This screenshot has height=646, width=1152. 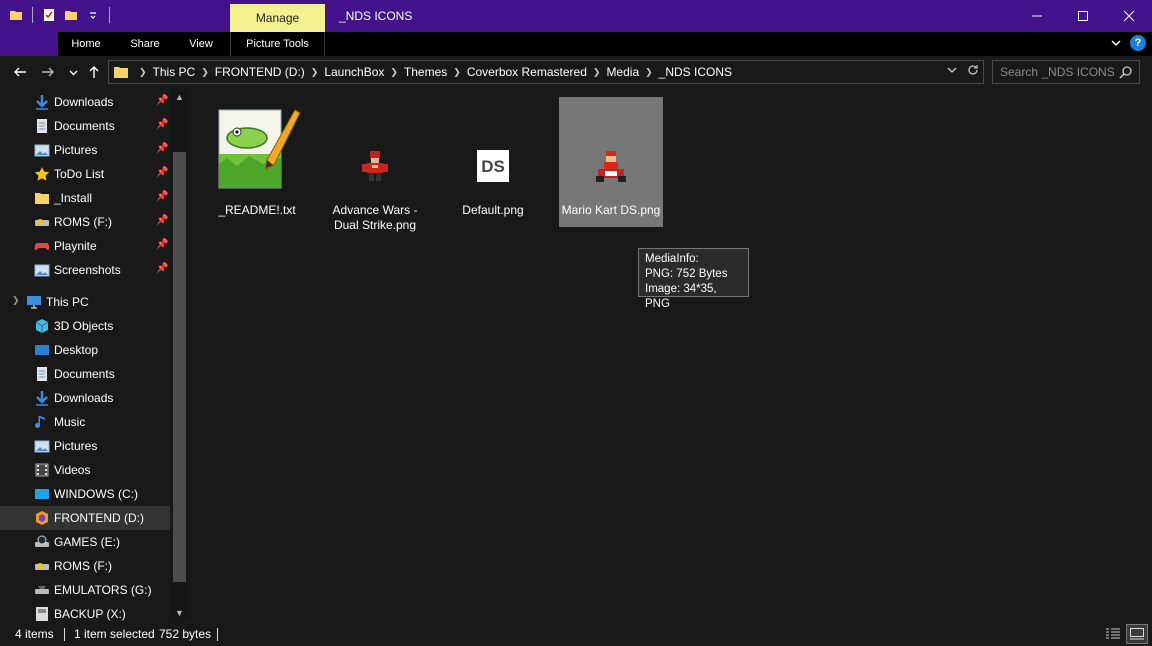 What do you see at coordinates (42, 398) in the screenshot?
I see `download-icon` at bounding box center [42, 398].